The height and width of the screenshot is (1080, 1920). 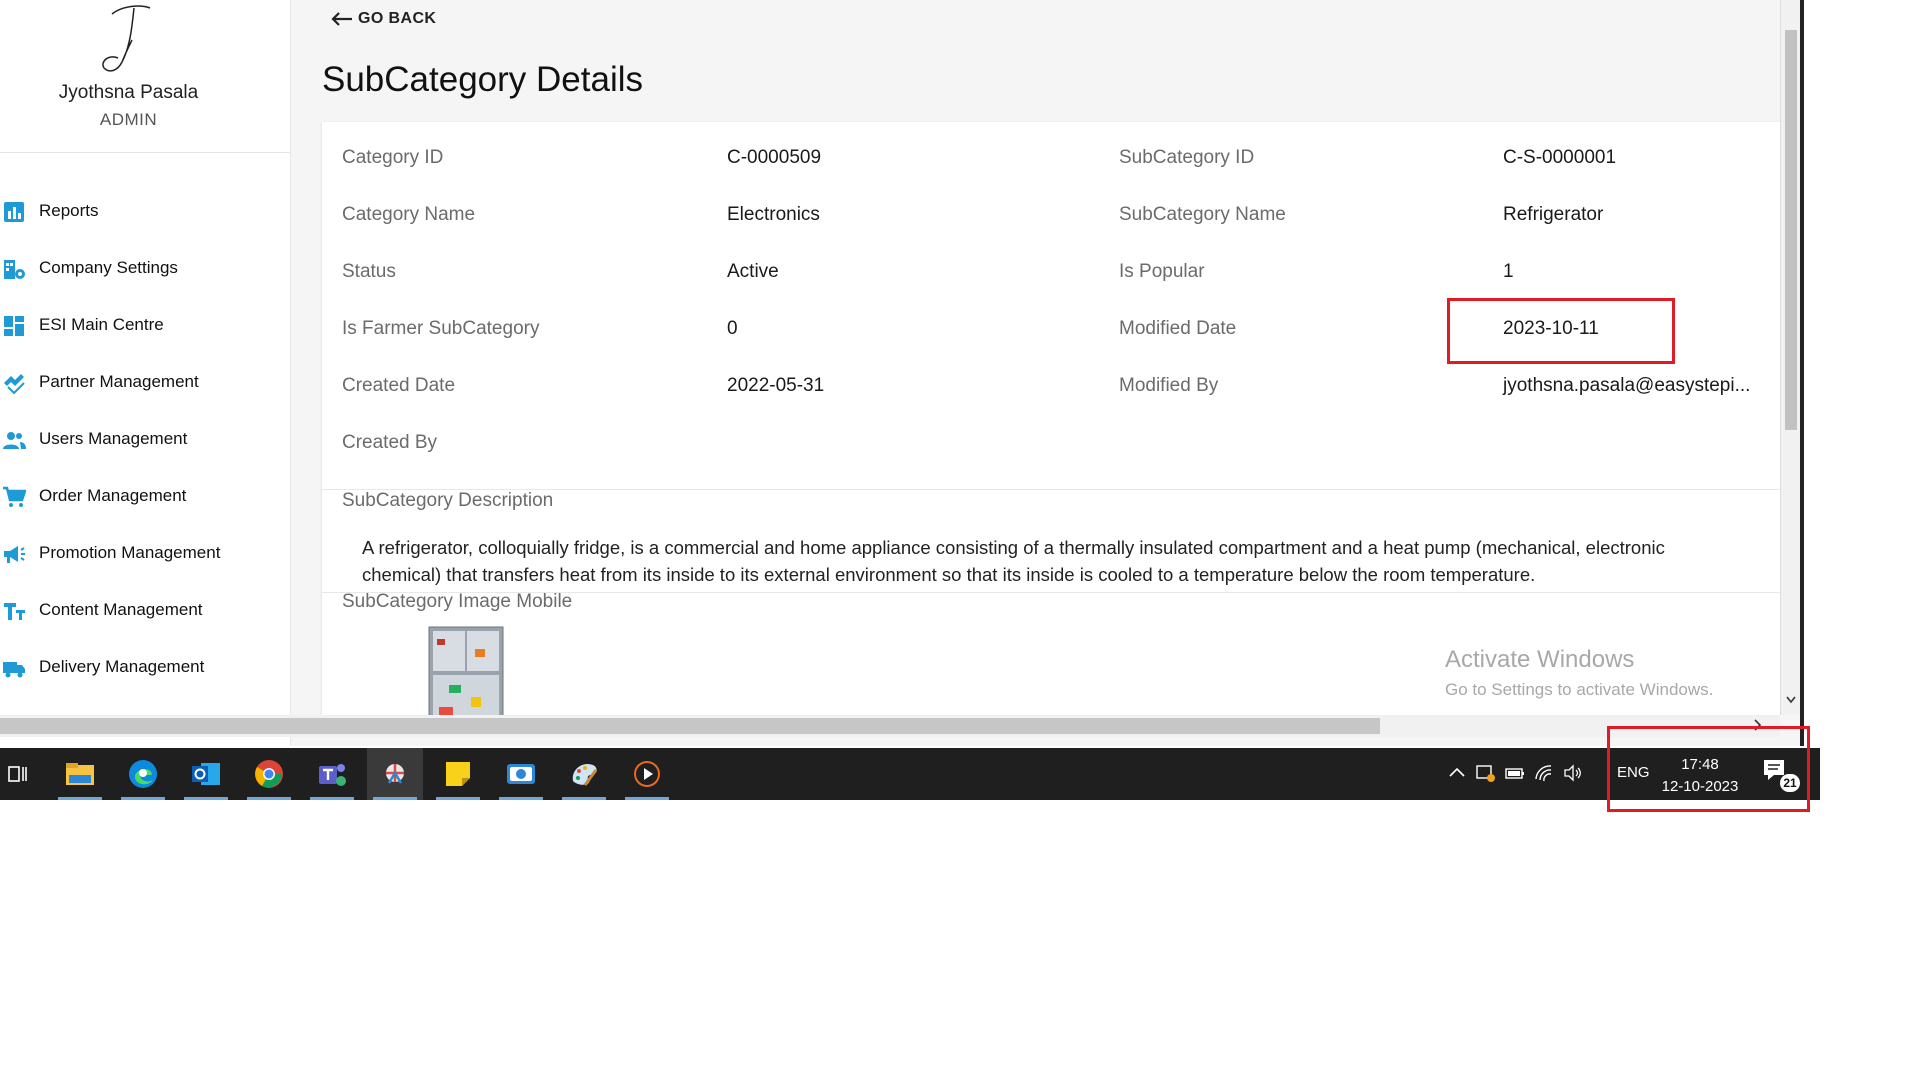 I want to click on sidebar-item-label: Content Management, so click(x=121, y=609).